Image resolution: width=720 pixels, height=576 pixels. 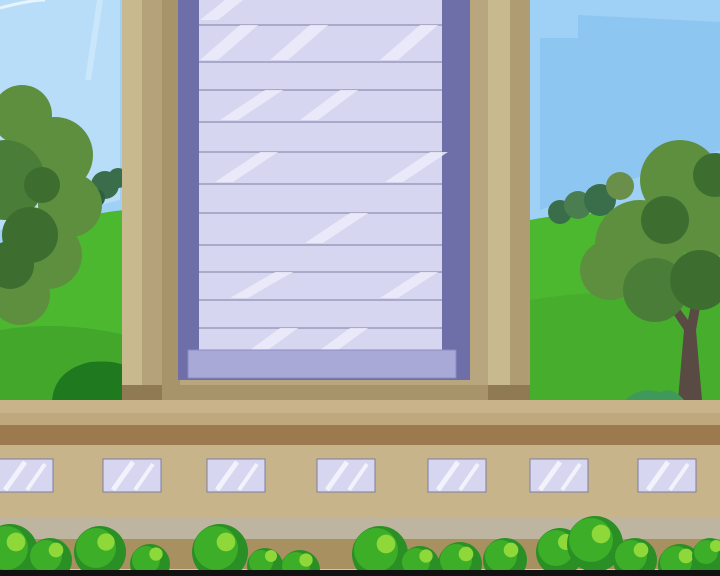 What do you see at coordinates (509, 392) in the screenshot?
I see `pillar-base-right` at bounding box center [509, 392].